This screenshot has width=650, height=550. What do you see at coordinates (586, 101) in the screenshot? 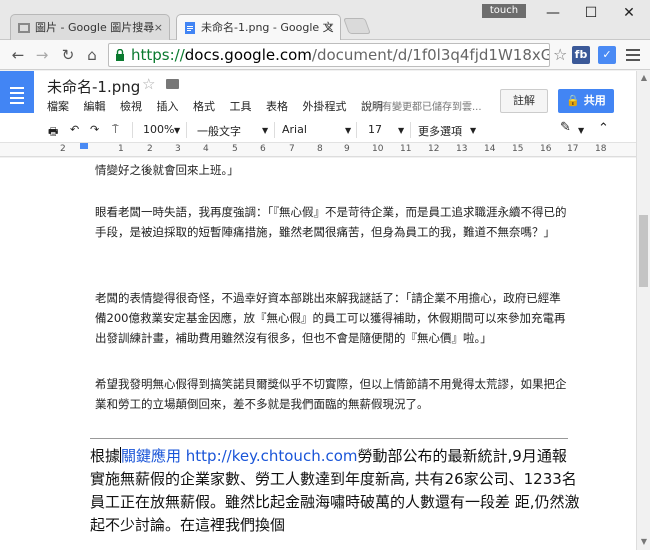
I see `share-button: 🔒 共用` at bounding box center [586, 101].